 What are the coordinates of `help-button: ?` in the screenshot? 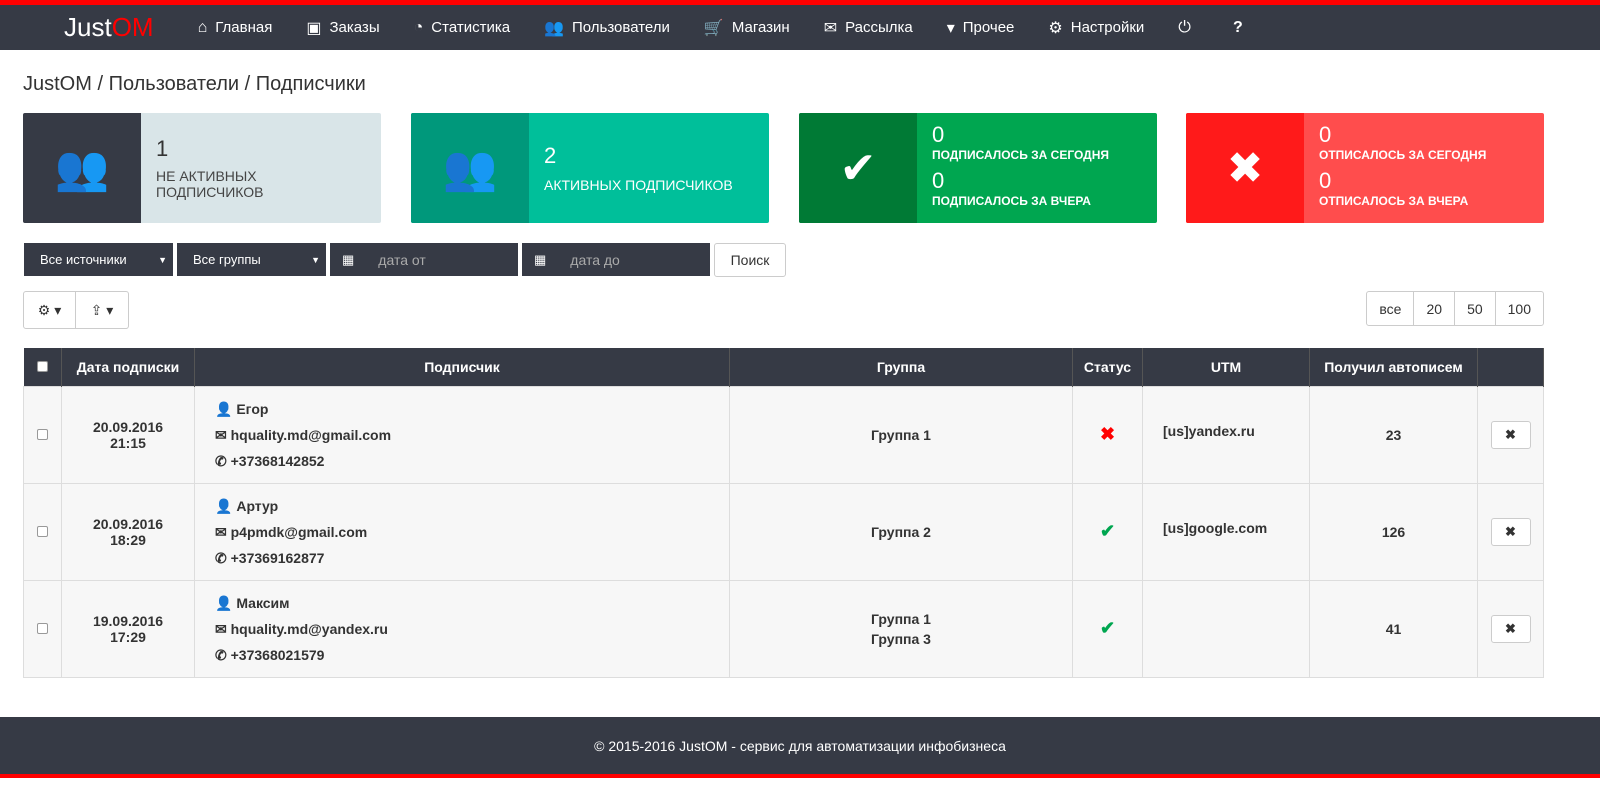 It's located at (1242, 28).